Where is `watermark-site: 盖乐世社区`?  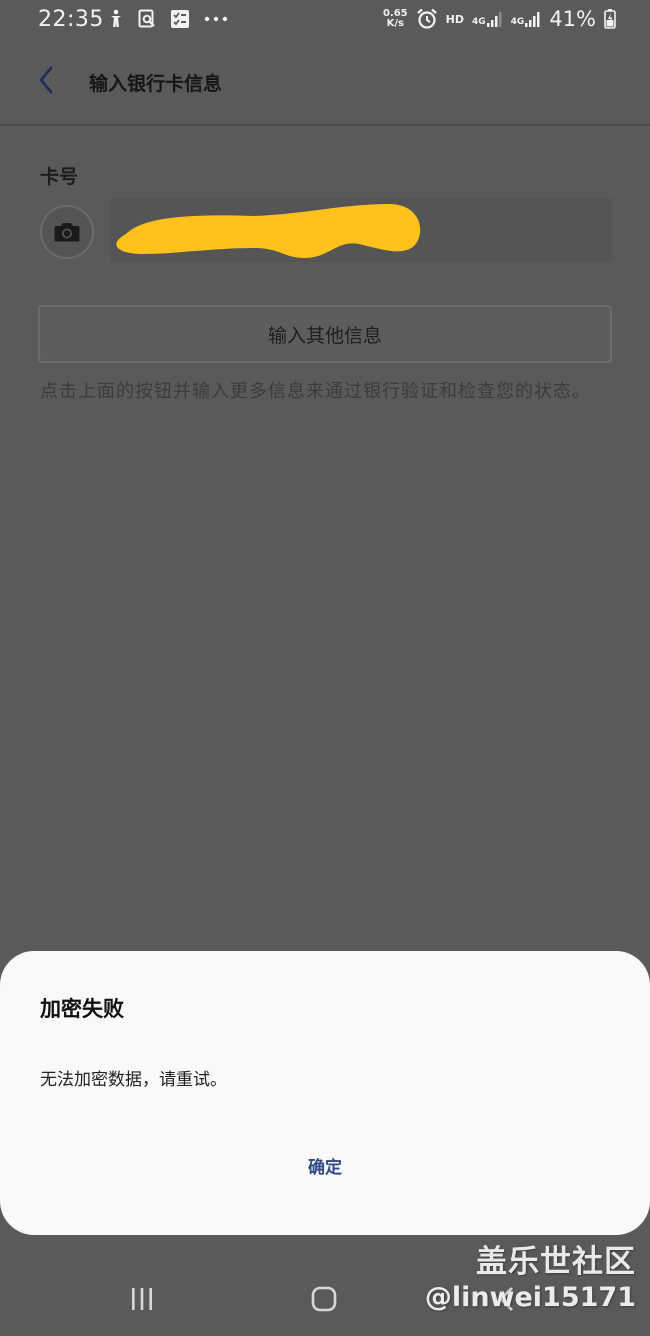
watermark-site: 盖乐世社区 is located at coordinates (556, 1262).